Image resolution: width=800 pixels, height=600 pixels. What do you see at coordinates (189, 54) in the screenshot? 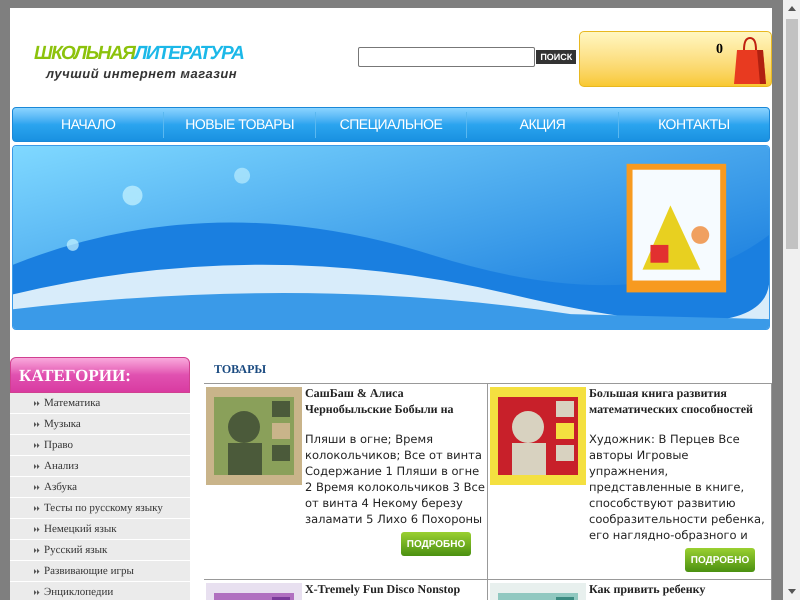
I see `logo-text: ЛИТЕРАТУРА` at bounding box center [189, 54].